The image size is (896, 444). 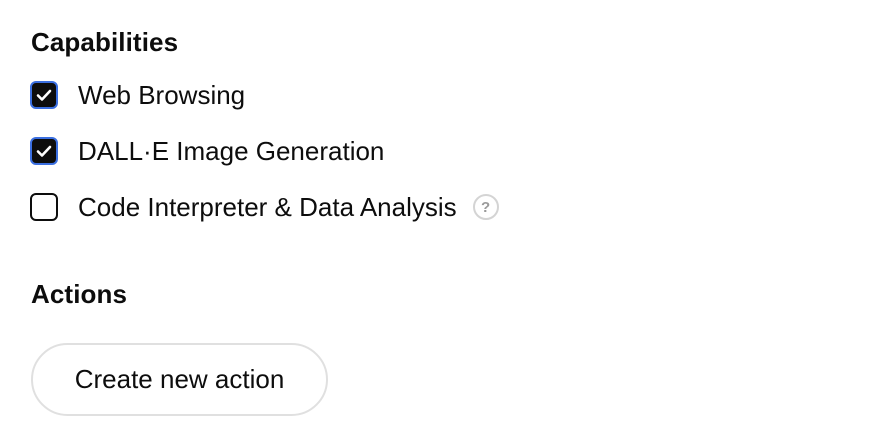 I want to click on code-interpreter-checkbox, so click(x=44, y=207).